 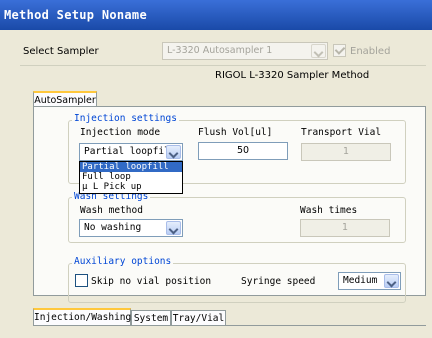 I want to click on wash-times-label: Wash times, so click(x=329, y=210).